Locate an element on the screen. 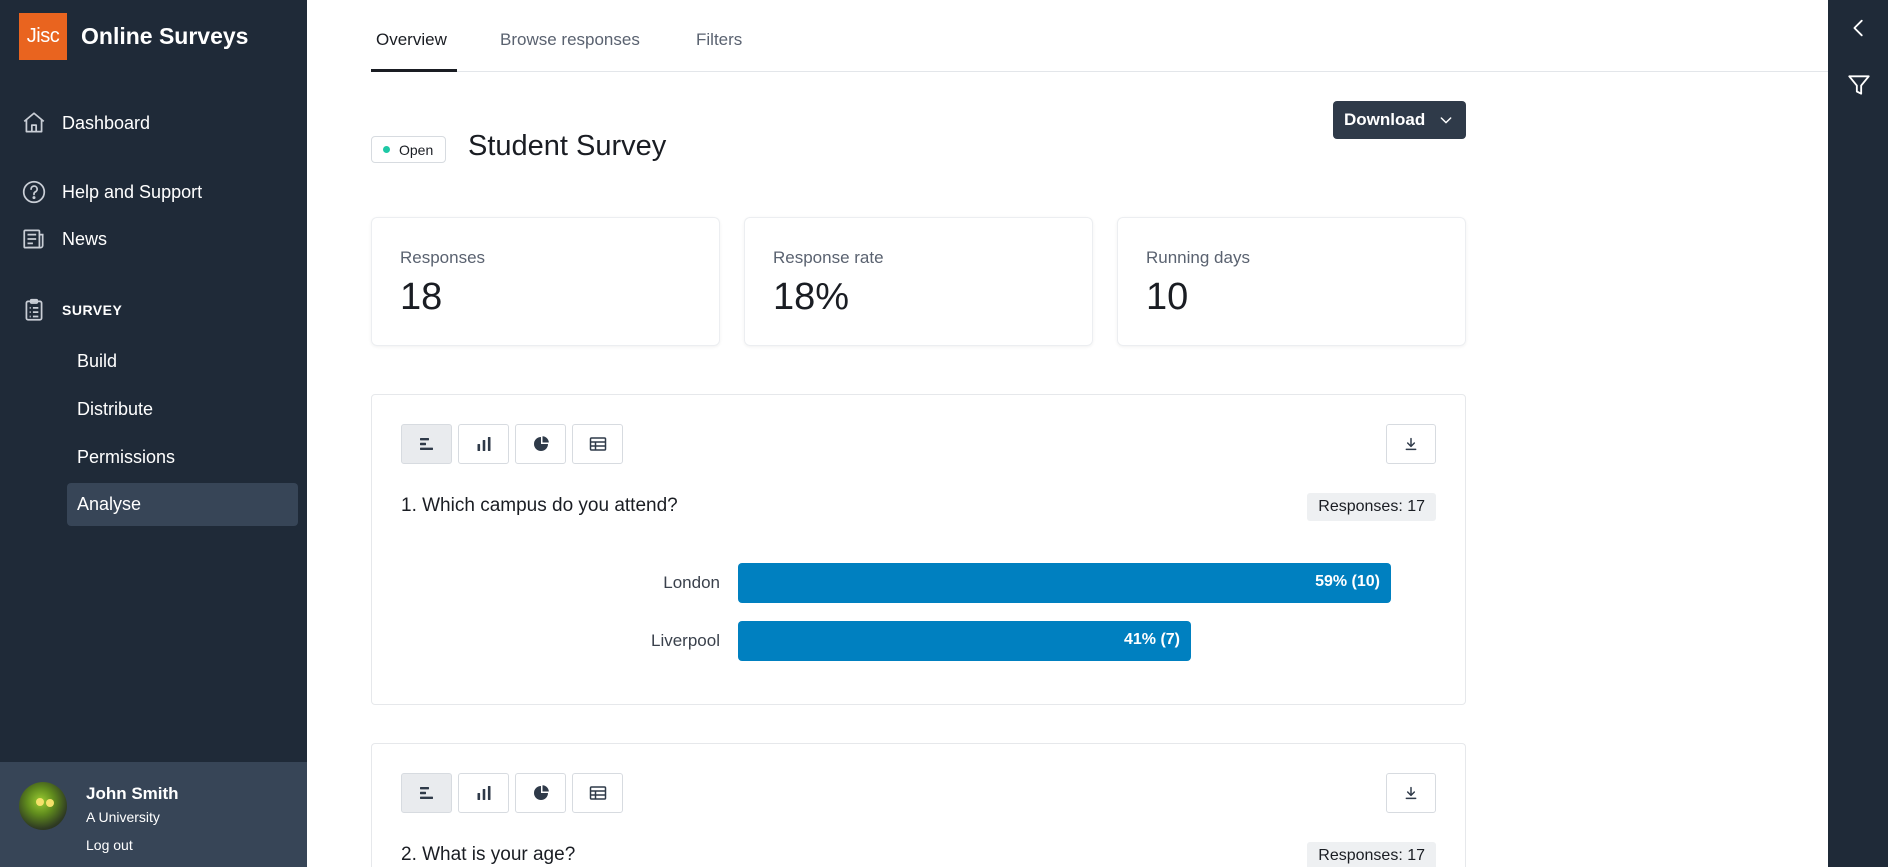  user-panel: John Smith A University Log out is located at coordinates (153, 814).